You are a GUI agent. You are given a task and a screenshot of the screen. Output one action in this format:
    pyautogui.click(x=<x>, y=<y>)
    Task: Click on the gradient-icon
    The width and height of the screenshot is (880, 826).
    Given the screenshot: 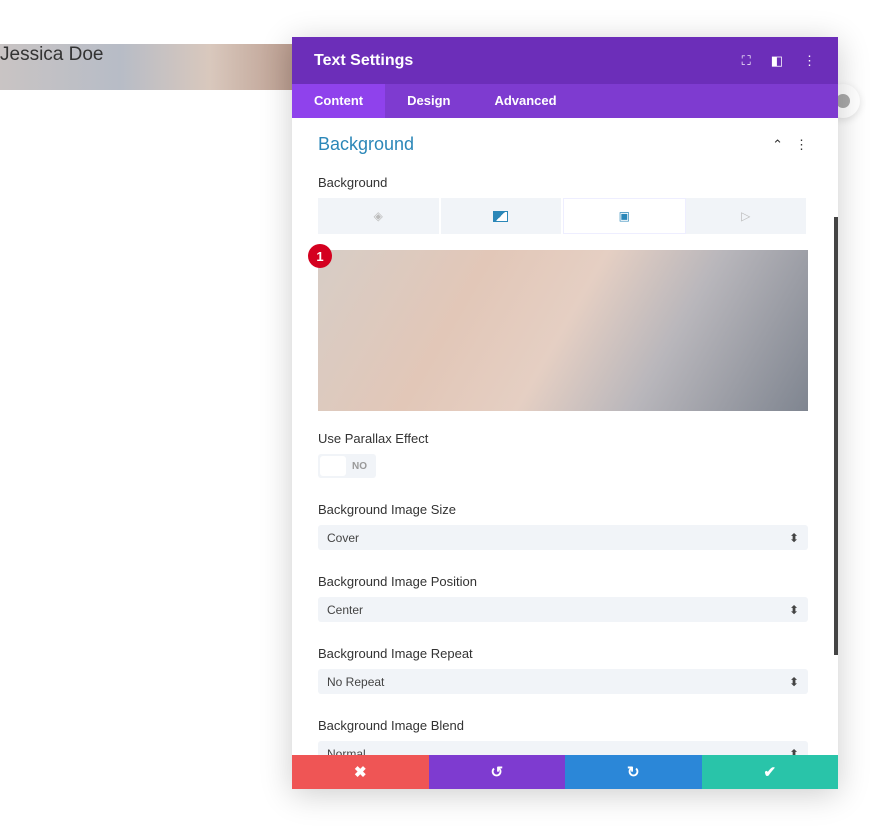 What is the action you would take?
    pyautogui.click(x=501, y=216)
    